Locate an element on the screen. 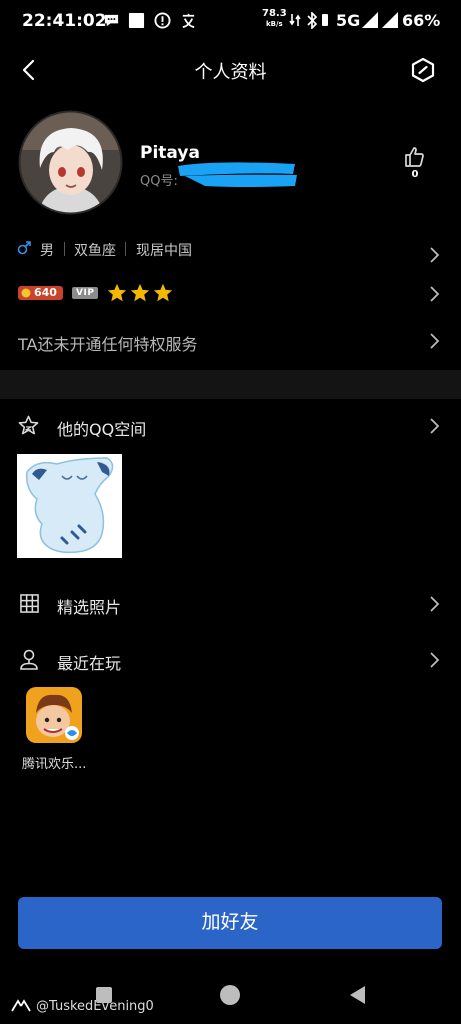 The height and width of the screenshot is (1024, 461). network-speed: 78.3 kB/s is located at coordinates (274, 18).